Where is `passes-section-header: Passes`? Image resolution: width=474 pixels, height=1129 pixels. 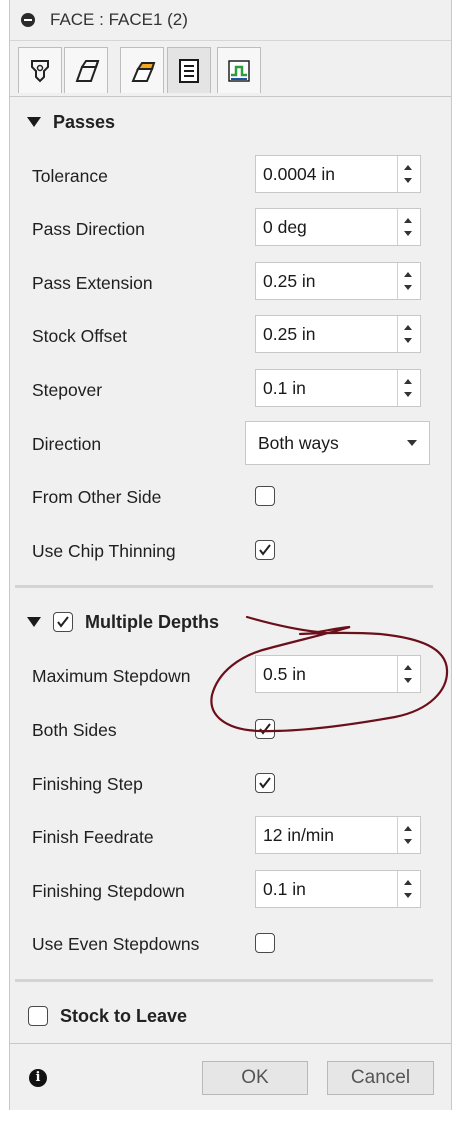
passes-section-header: Passes is located at coordinates (62, 122).